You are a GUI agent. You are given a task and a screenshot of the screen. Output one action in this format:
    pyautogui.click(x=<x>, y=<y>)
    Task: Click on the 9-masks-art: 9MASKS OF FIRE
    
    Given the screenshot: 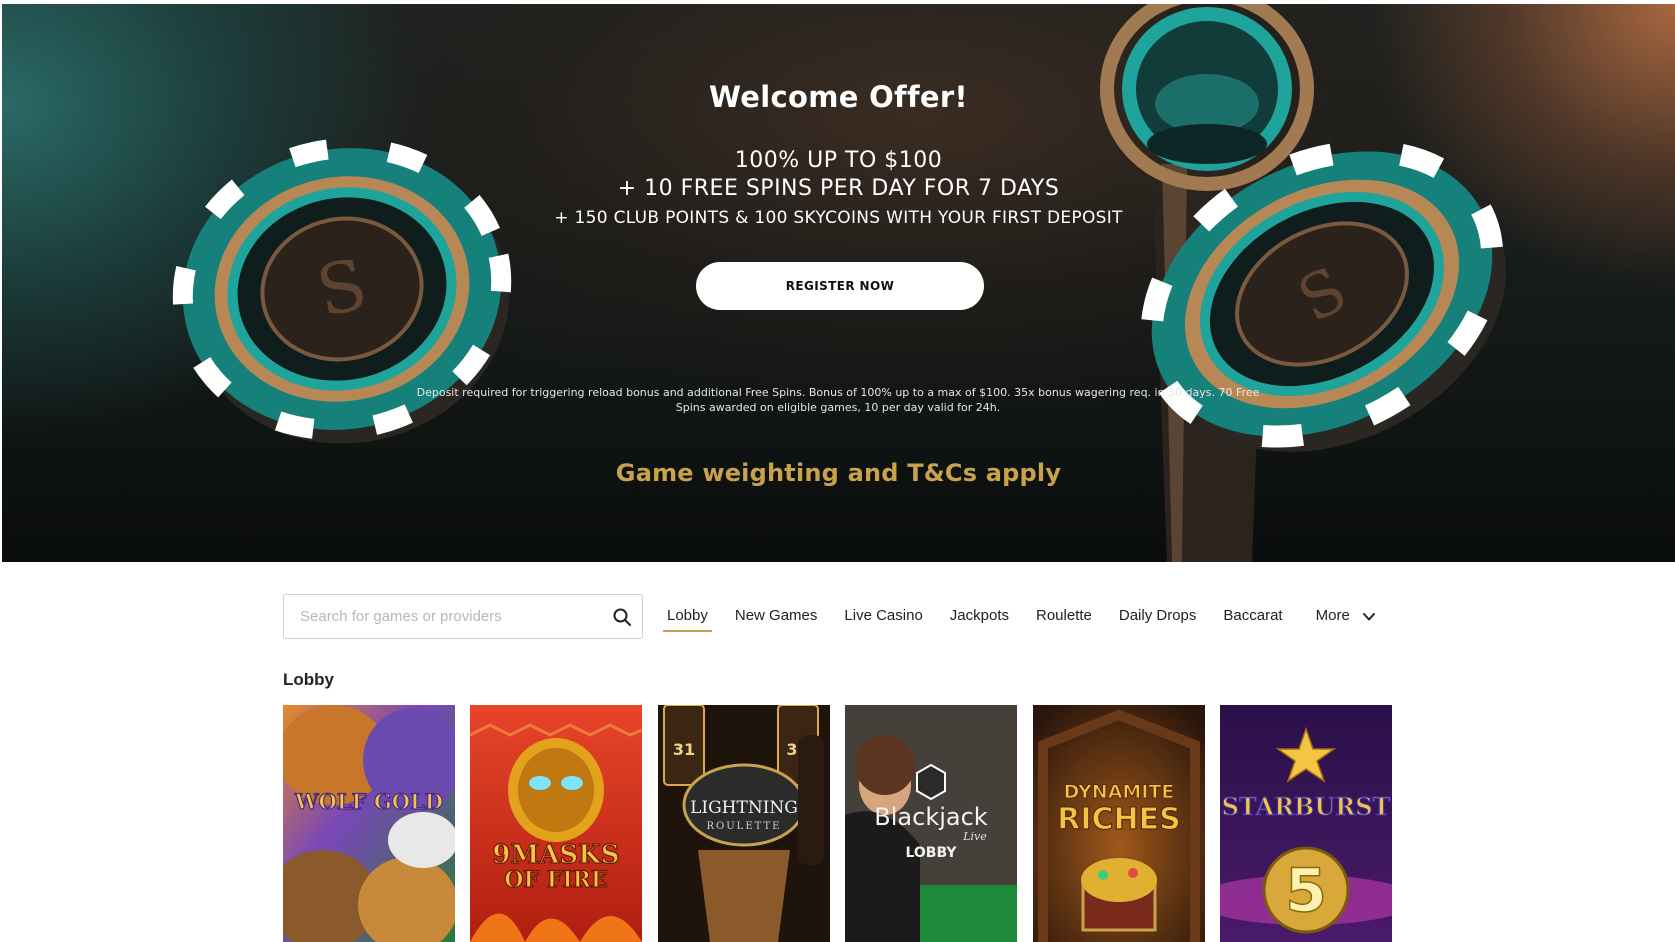 What is the action you would take?
    pyautogui.click(x=556, y=823)
    